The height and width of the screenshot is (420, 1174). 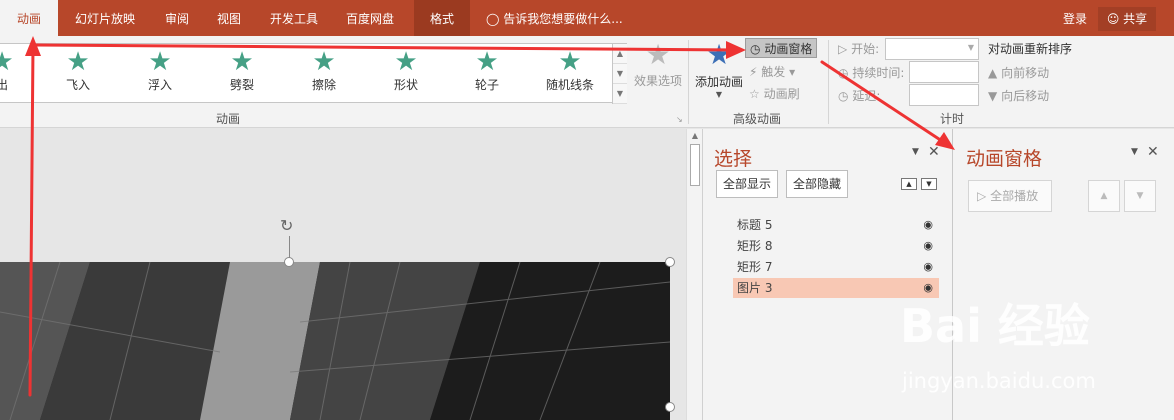 I want to click on list-item: 矩形 8 ◉, so click(x=836, y=246).